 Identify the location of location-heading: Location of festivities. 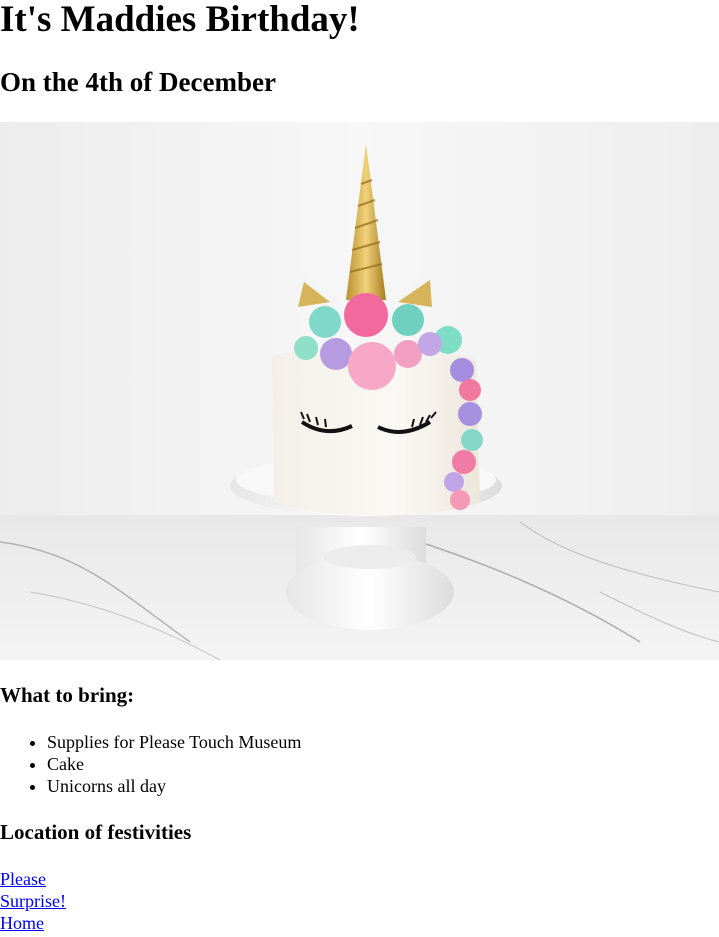
(96, 832).